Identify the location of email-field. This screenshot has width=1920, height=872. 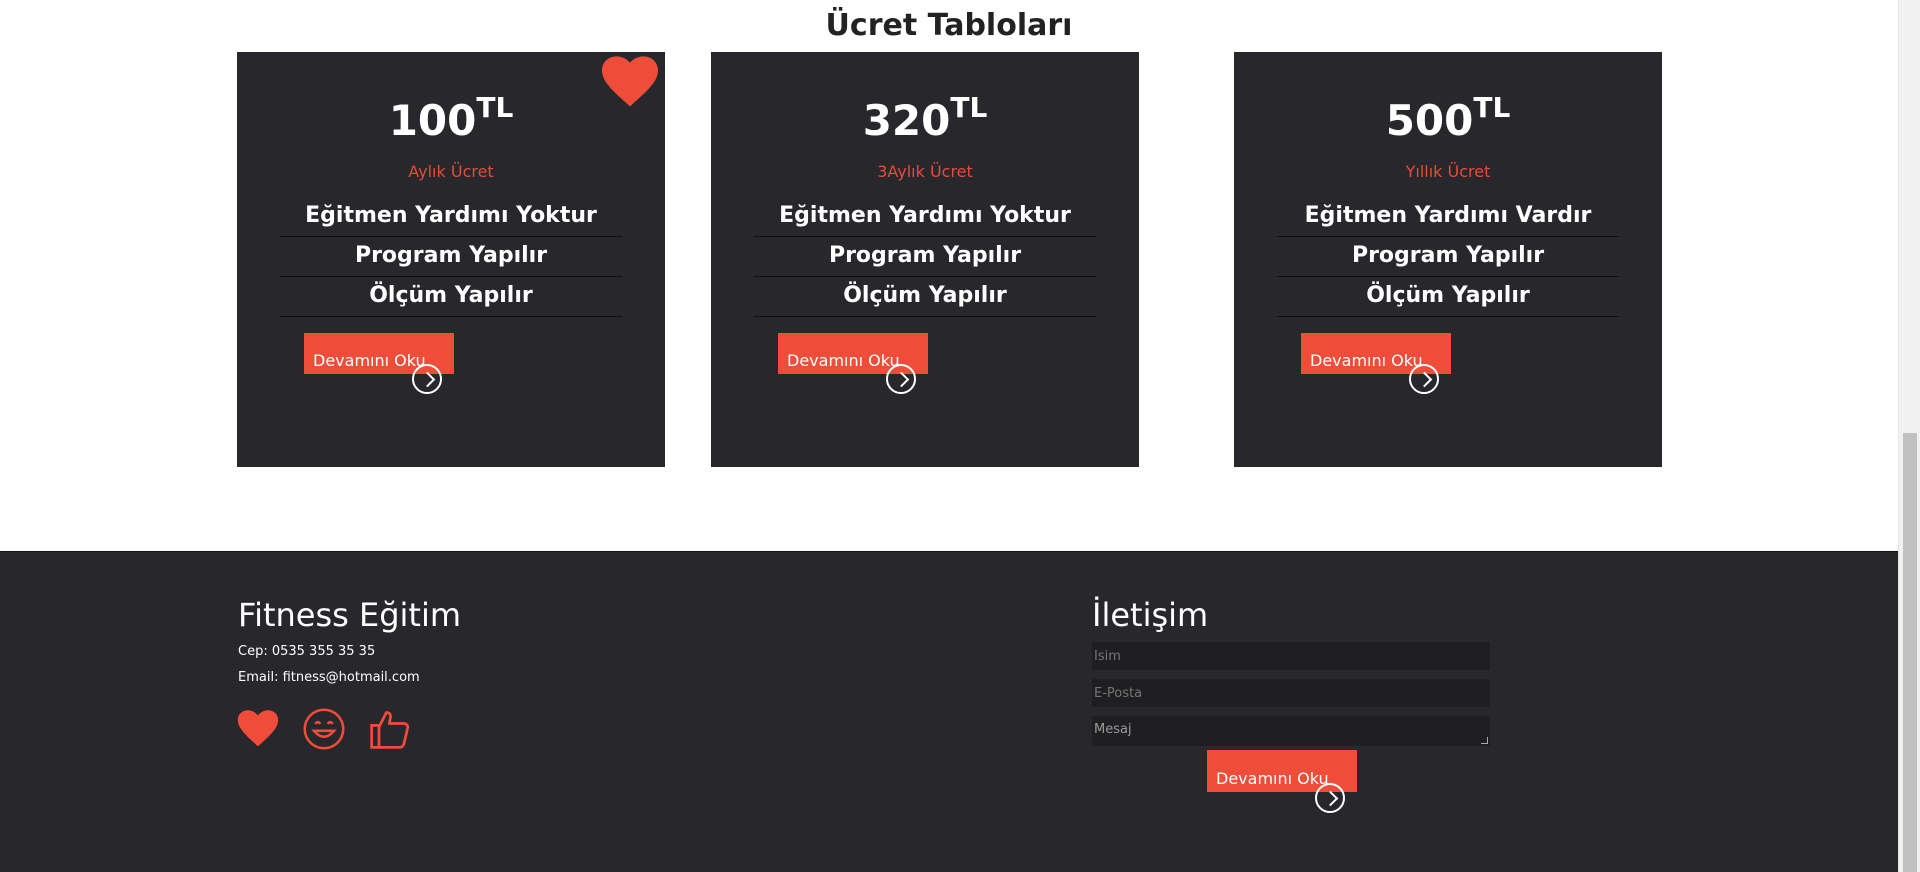
(1291, 693).